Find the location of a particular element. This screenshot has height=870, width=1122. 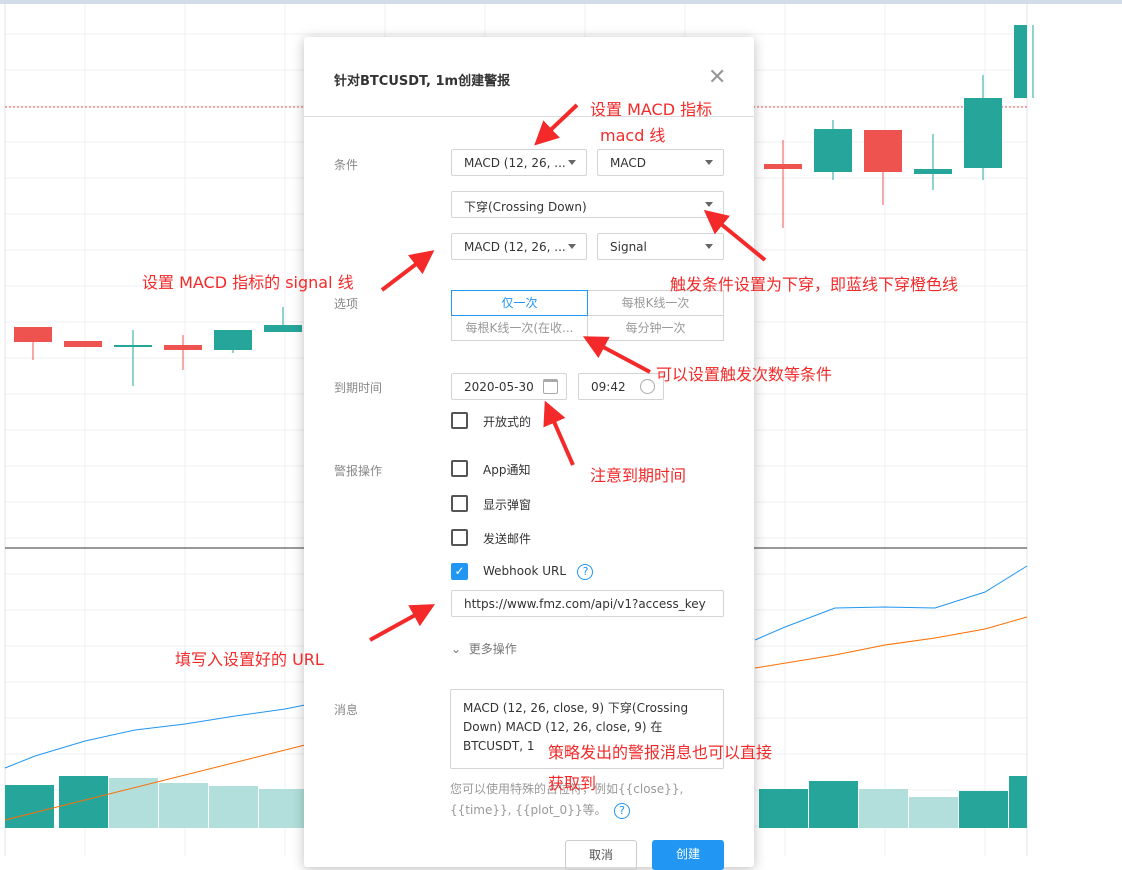

cancel-button: 取消 is located at coordinates (601, 855).